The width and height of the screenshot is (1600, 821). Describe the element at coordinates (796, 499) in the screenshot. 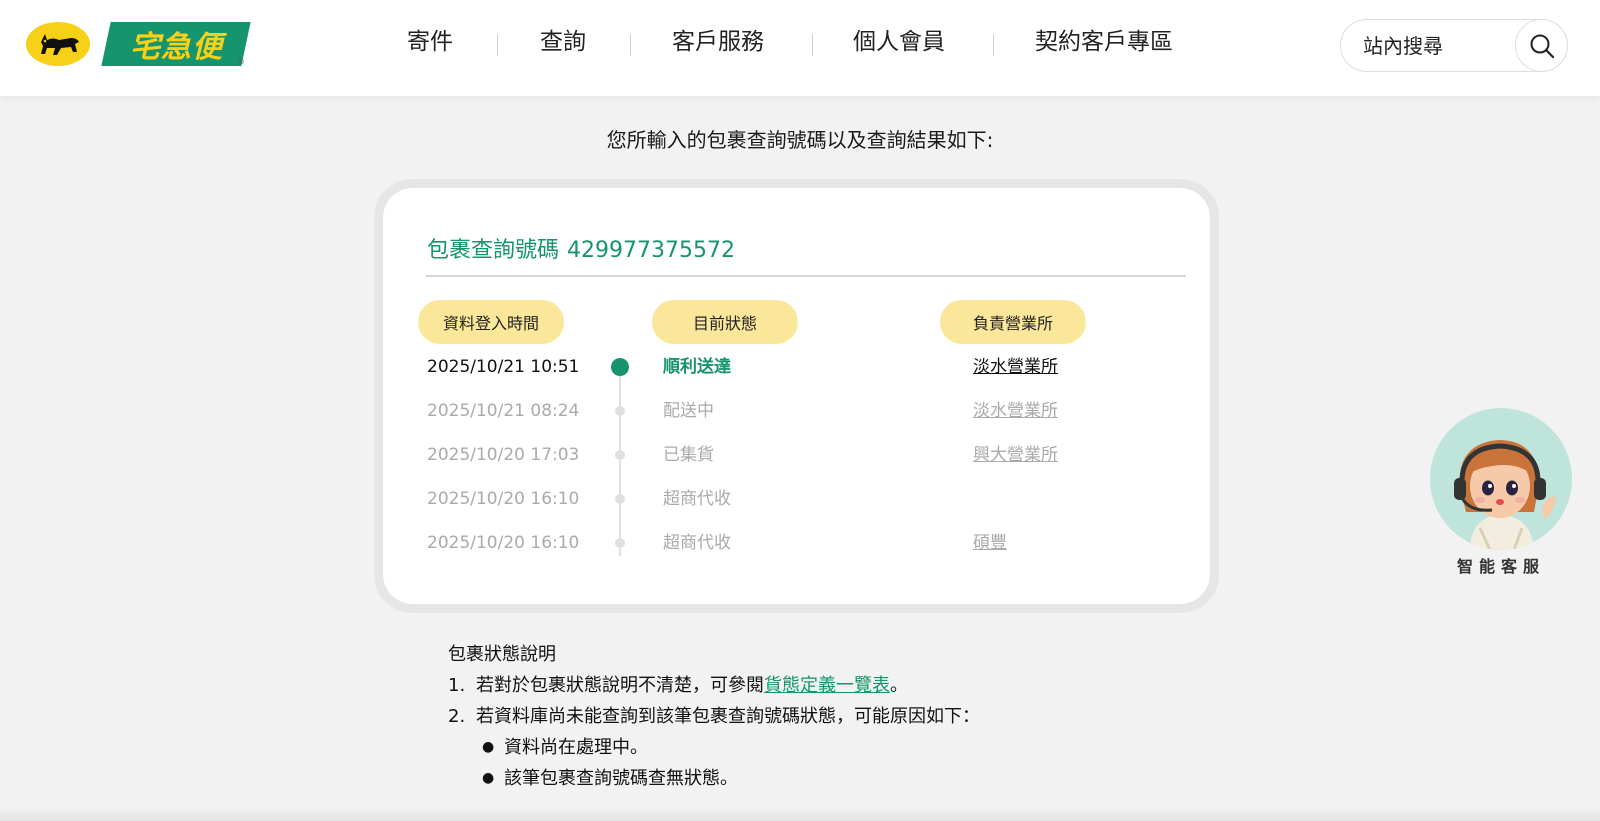

I see `tracking-row: 2025/10/20 16:10 超商代收` at that location.